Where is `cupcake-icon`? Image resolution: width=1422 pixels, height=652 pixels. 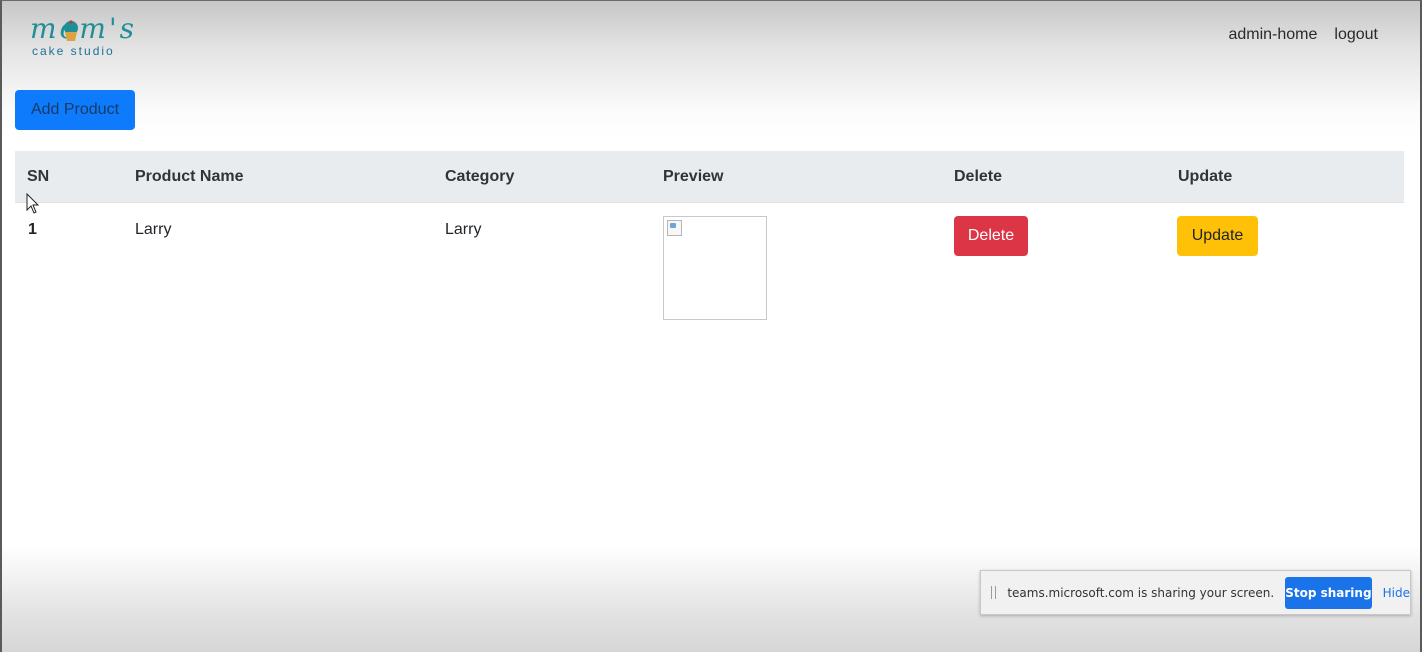
cupcake-icon is located at coordinates (71, 30).